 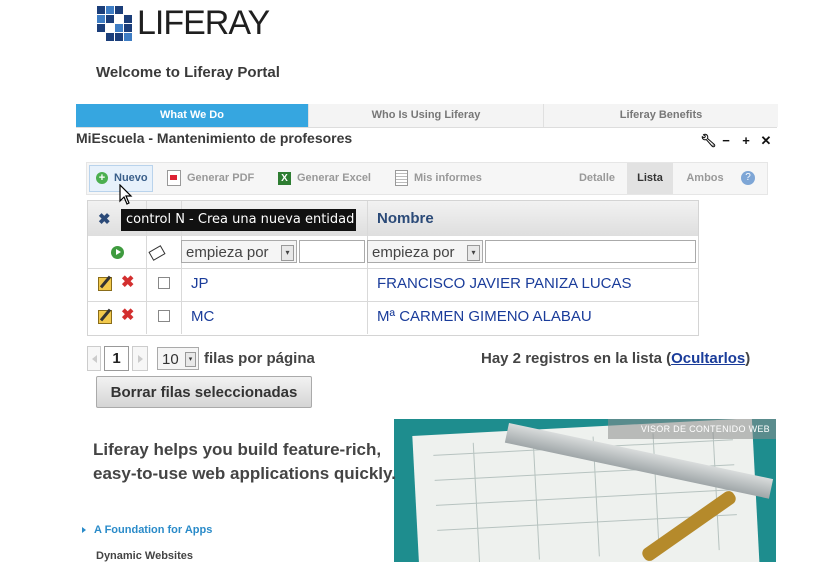 What do you see at coordinates (401, 178) in the screenshot?
I see `report-icon` at bounding box center [401, 178].